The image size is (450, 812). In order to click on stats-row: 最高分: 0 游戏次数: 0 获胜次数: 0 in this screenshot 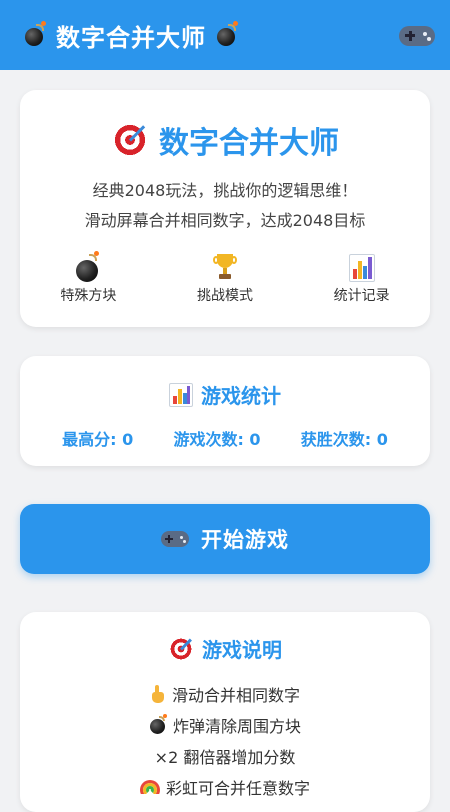, I will do `click(225, 438)`.